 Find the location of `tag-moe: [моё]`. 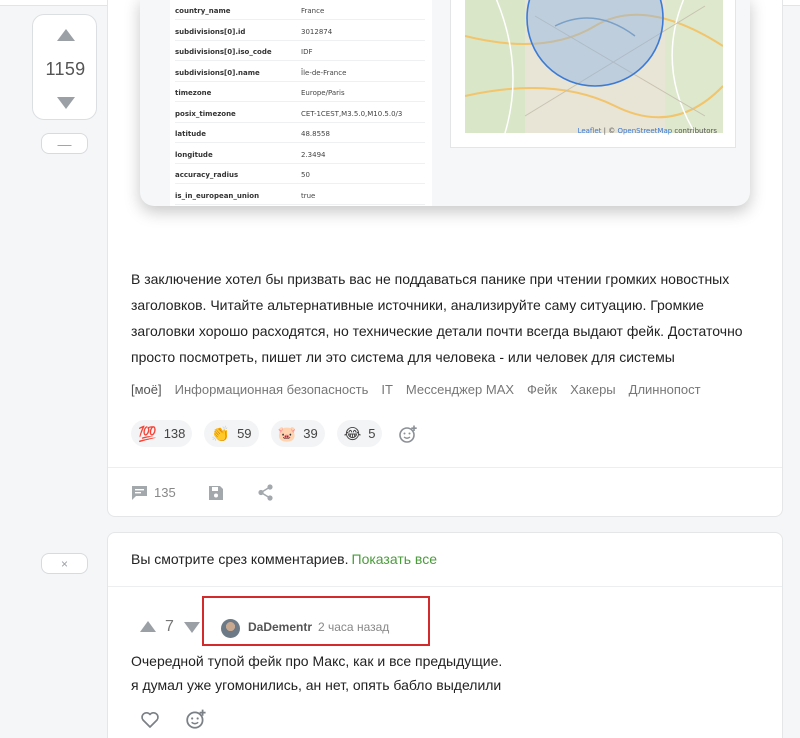

tag-moe: [моё] is located at coordinates (146, 389).